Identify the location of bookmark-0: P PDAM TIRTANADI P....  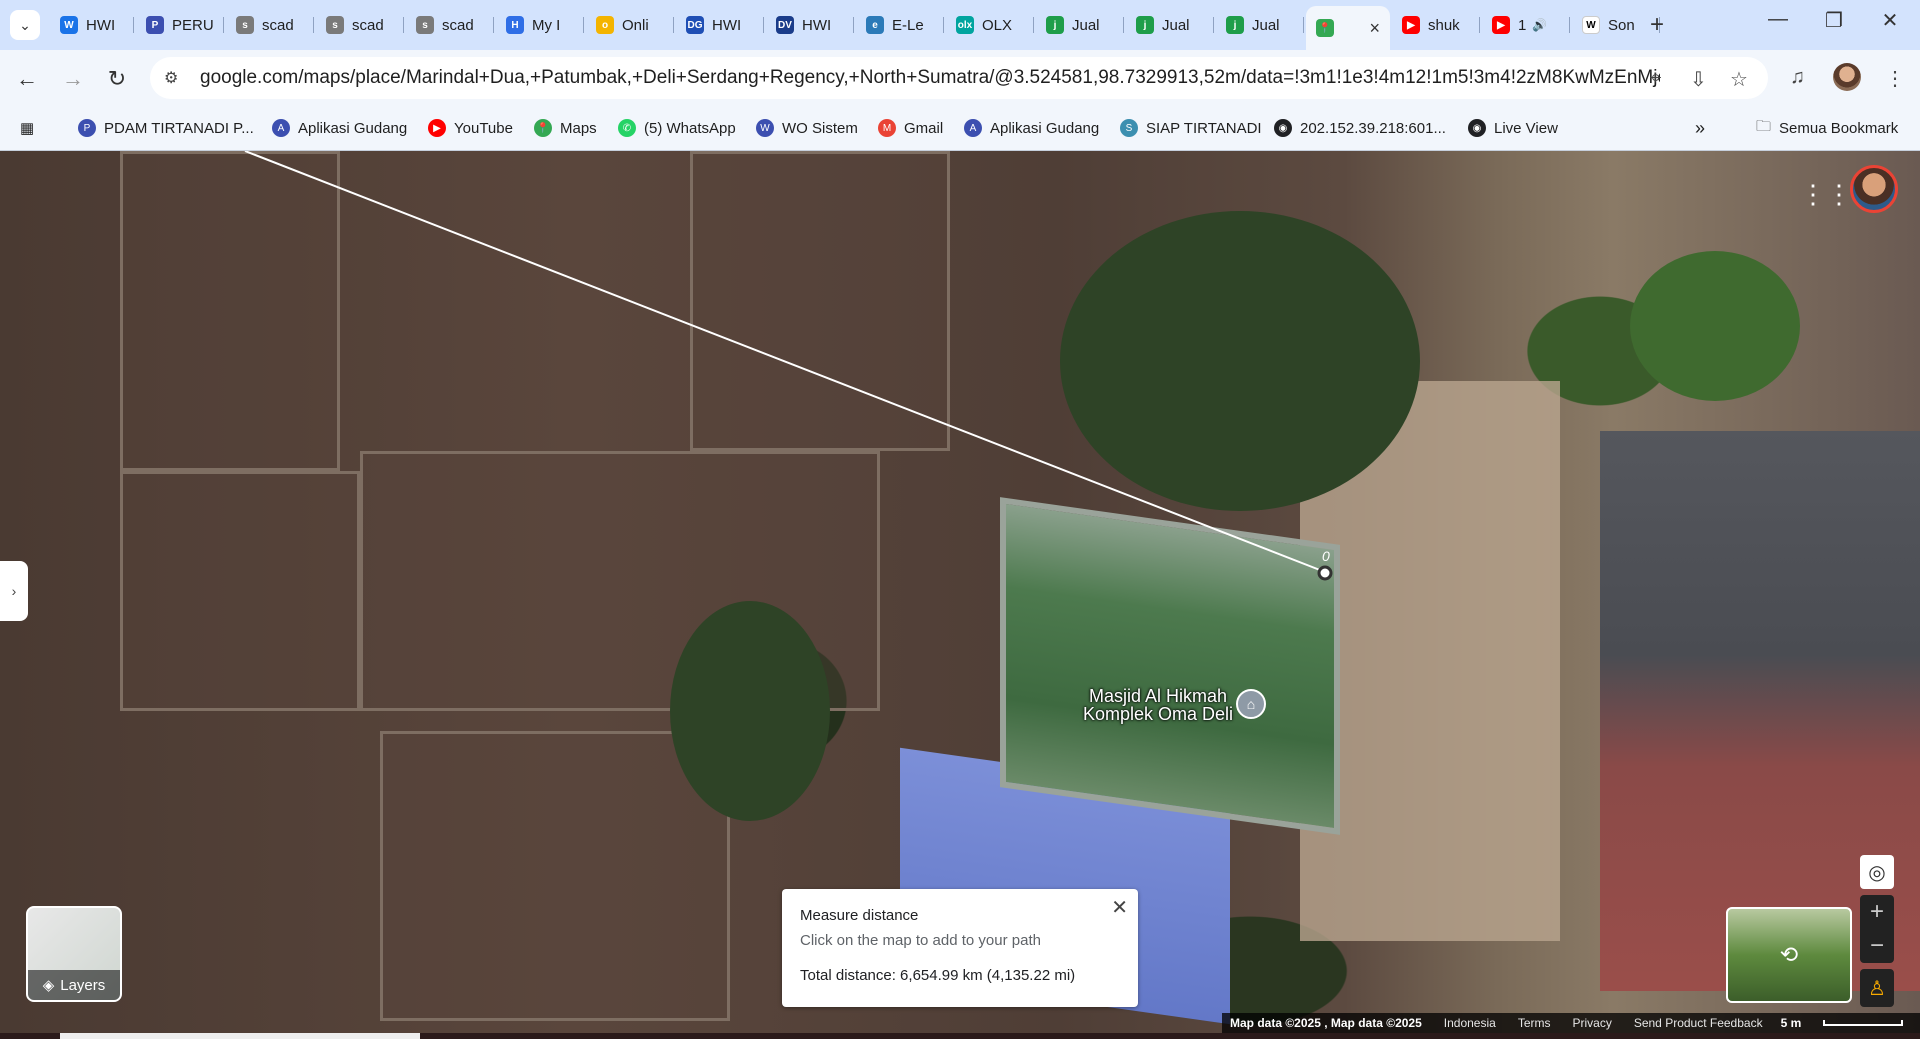
(166, 128).